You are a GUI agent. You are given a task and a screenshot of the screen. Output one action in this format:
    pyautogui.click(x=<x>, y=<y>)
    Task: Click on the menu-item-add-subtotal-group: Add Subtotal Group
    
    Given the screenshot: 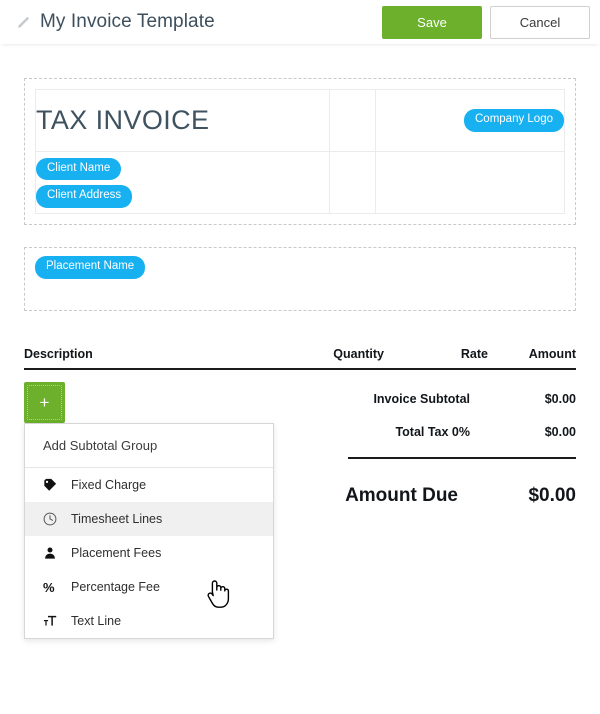 What is the action you would take?
    pyautogui.click(x=149, y=446)
    